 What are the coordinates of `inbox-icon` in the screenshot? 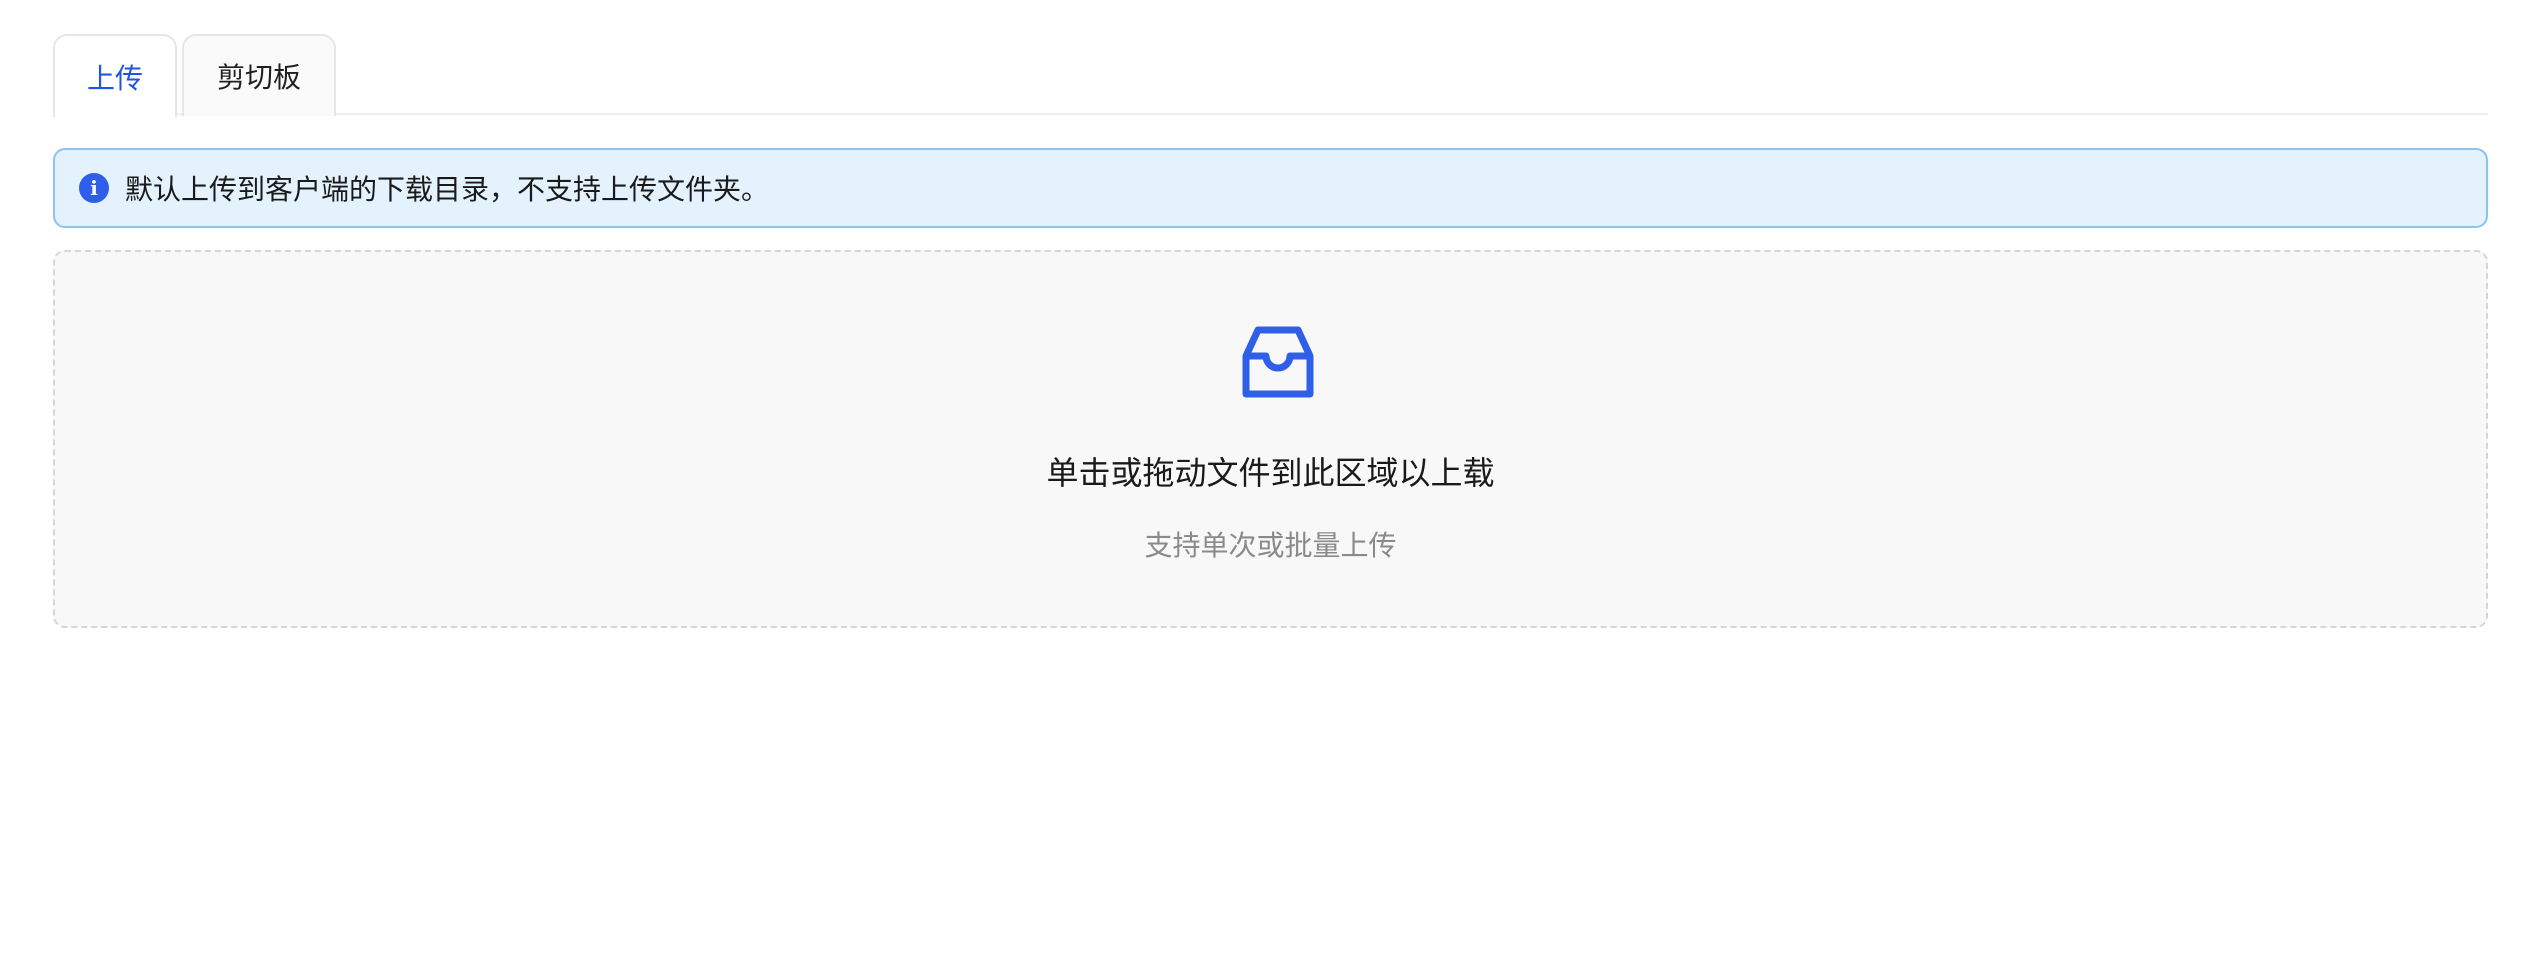 It's located at (1278, 362).